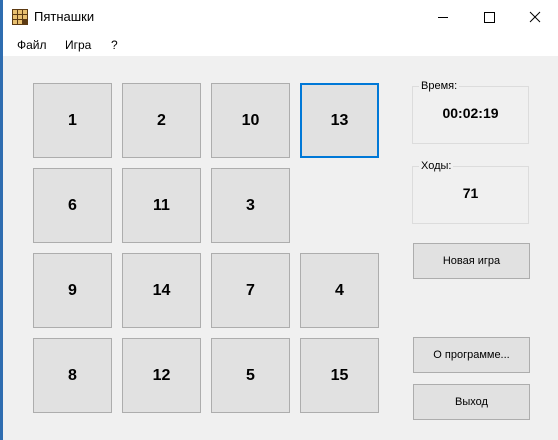 This screenshot has height=440, width=558. I want to click on moves-value: 71, so click(470, 193).